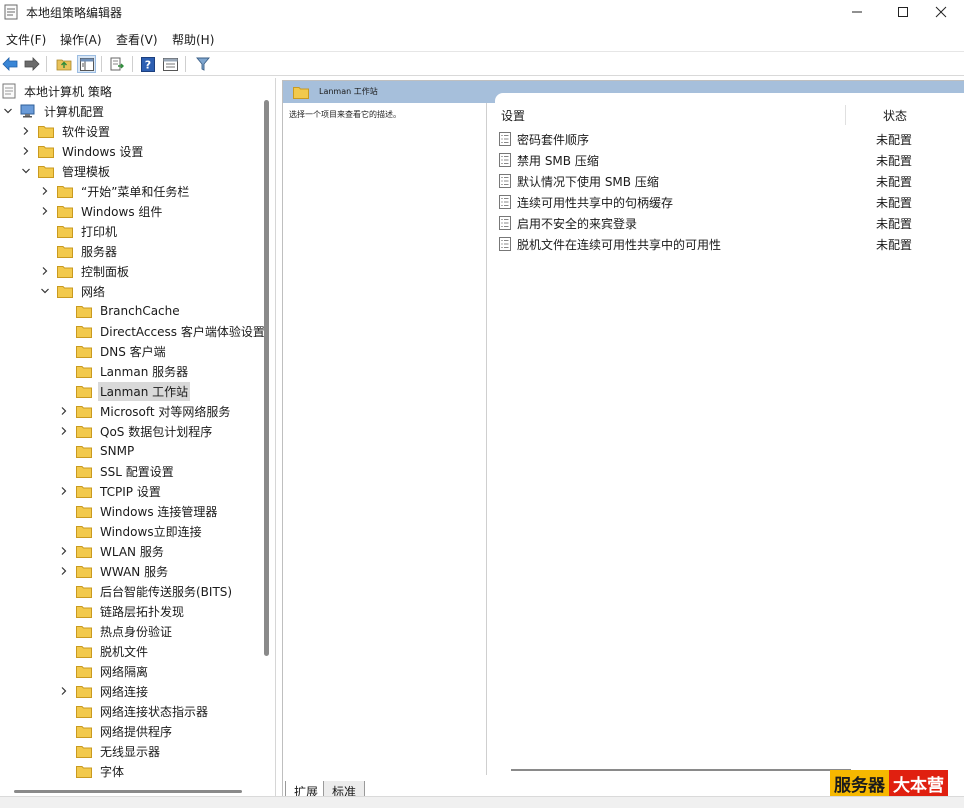 The width and height of the screenshot is (964, 808). I want to click on up-one-level-button, so click(63, 64).